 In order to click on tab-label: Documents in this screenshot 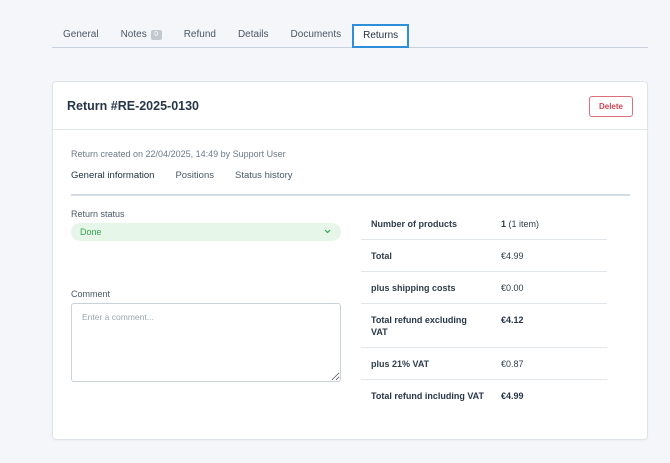, I will do `click(316, 34)`.